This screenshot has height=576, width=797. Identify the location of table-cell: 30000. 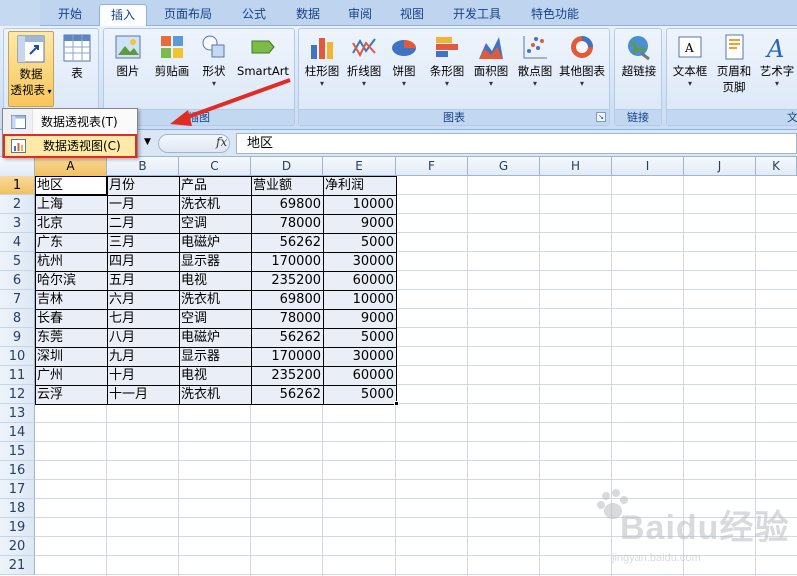
(359, 261).